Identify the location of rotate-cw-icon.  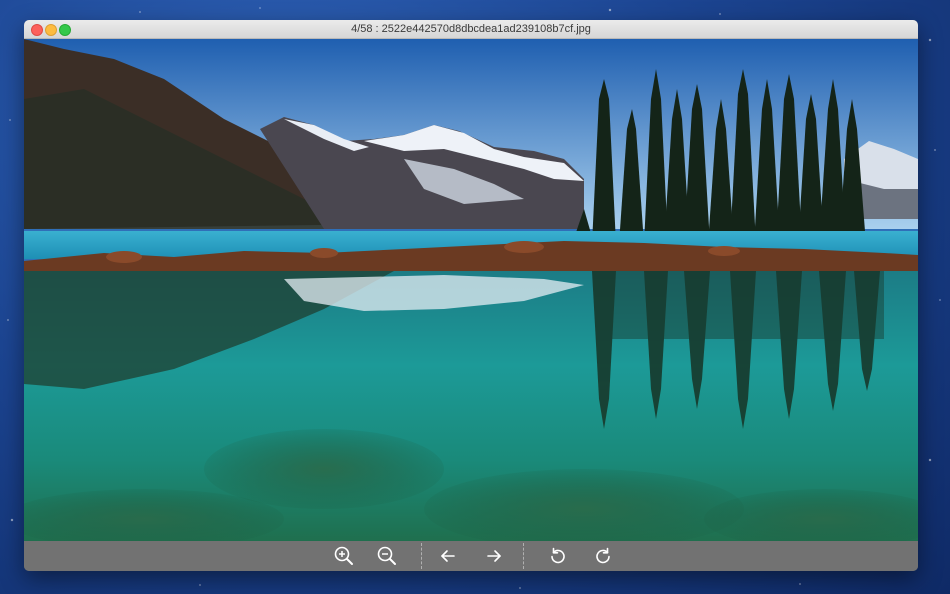
(603, 555).